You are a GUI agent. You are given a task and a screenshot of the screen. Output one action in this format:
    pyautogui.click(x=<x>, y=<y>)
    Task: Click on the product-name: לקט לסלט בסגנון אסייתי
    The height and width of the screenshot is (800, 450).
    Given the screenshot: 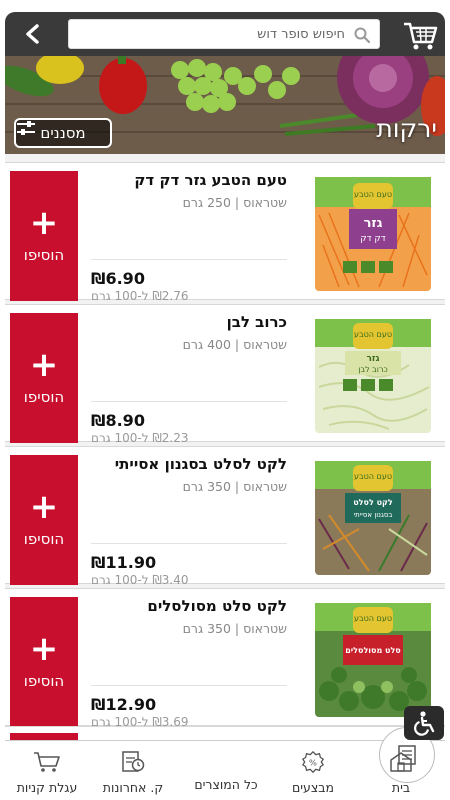 What is the action you would take?
    pyautogui.click(x=189, y=464)
    